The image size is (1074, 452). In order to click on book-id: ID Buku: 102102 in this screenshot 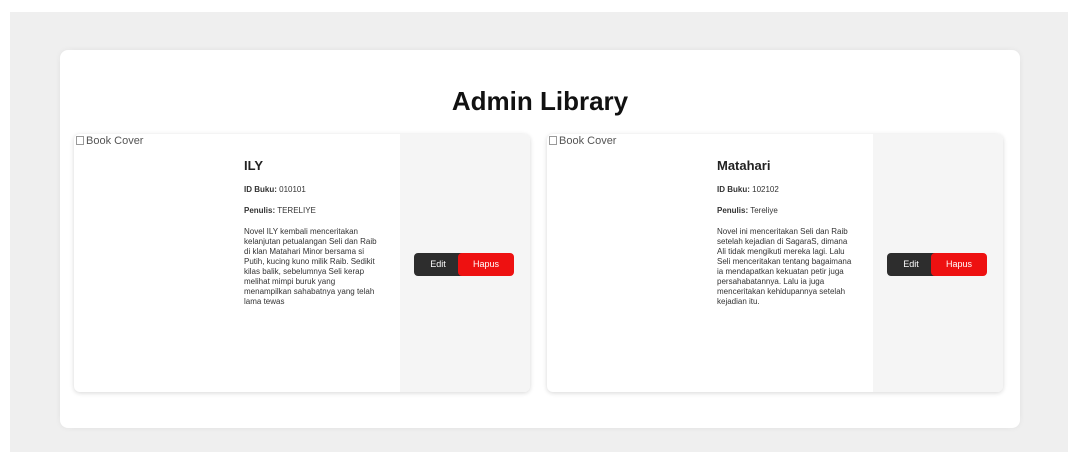, I will do `click(787, 189)`.